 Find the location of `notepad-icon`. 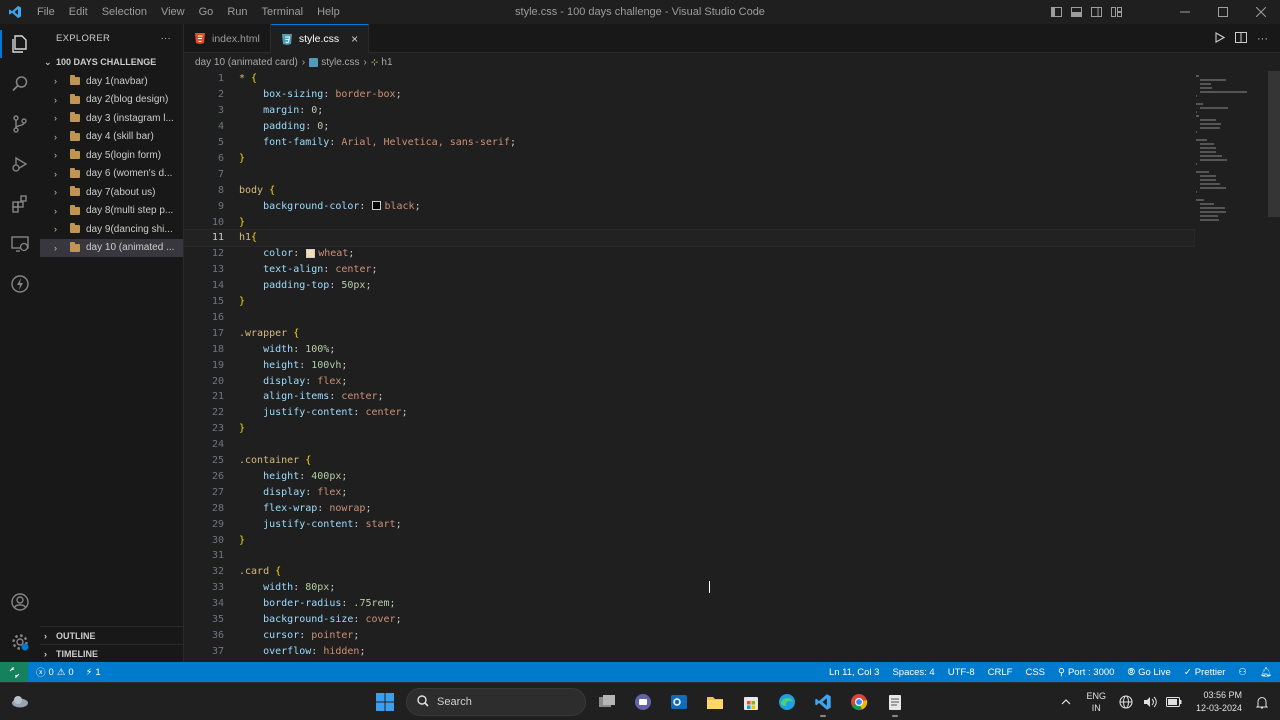

notepad-icon is located at coordinates (895, 702).